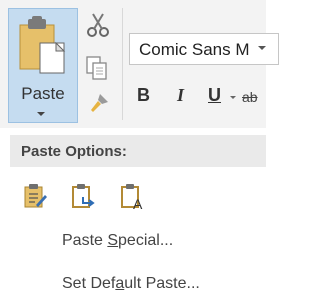 Image resolution: width=320 pixels, height=302 pixels. I want to click on strikethrough-button: ab, so click(250, 97).